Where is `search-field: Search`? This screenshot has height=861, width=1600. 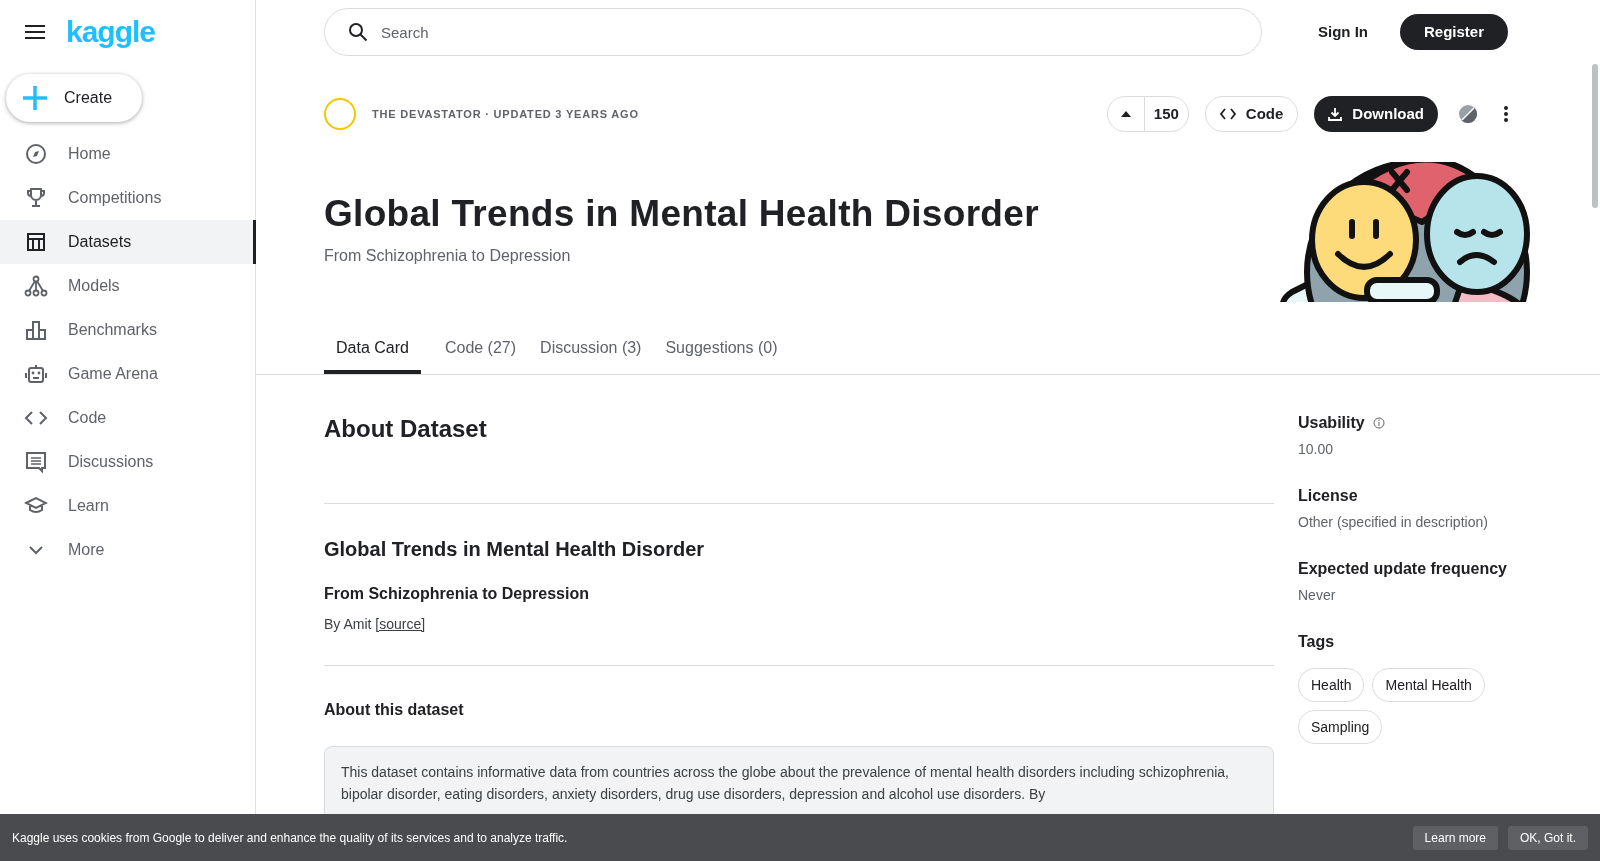
search-field: Search is located at coordinates (793, 32).